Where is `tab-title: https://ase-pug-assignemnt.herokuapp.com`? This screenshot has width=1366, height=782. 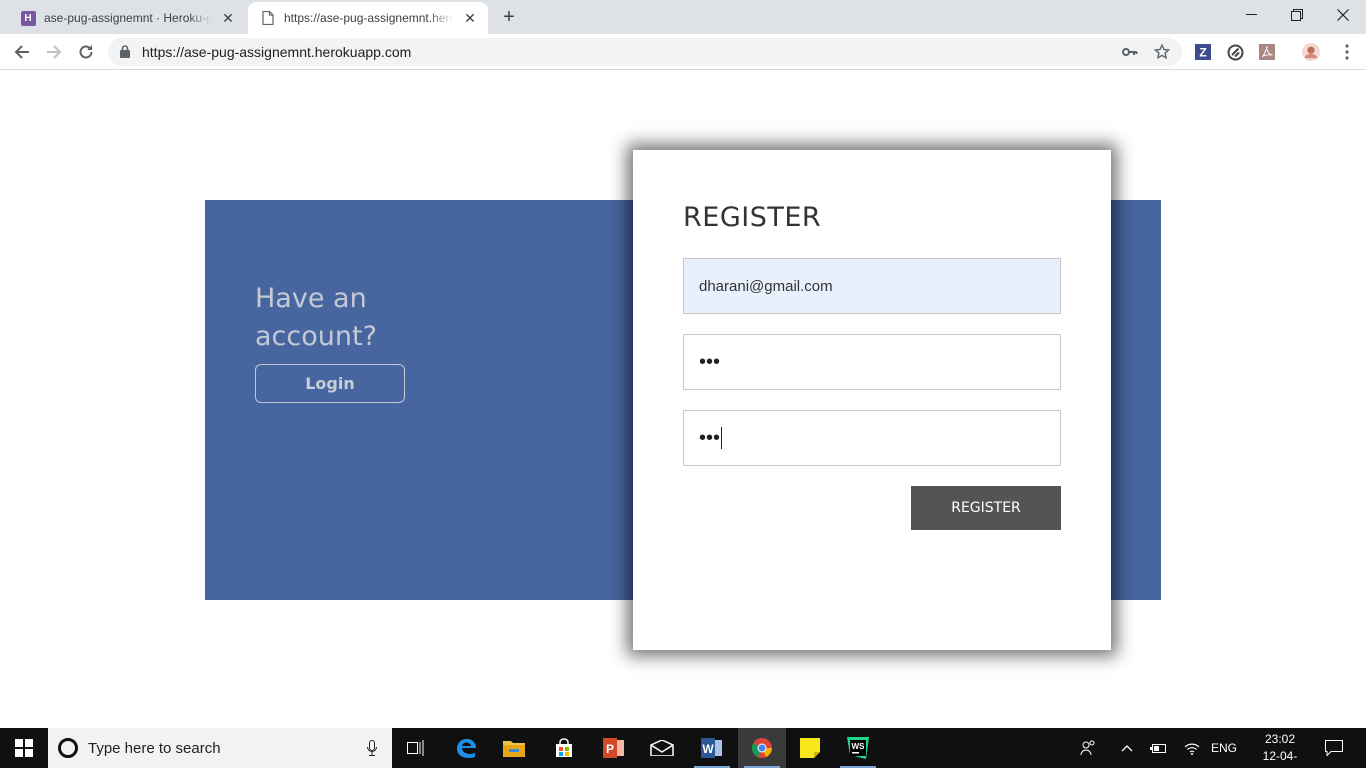 tab-title: https://ase-pug-assignemnt.herokuapp.com is located at coordinates (369, 18).